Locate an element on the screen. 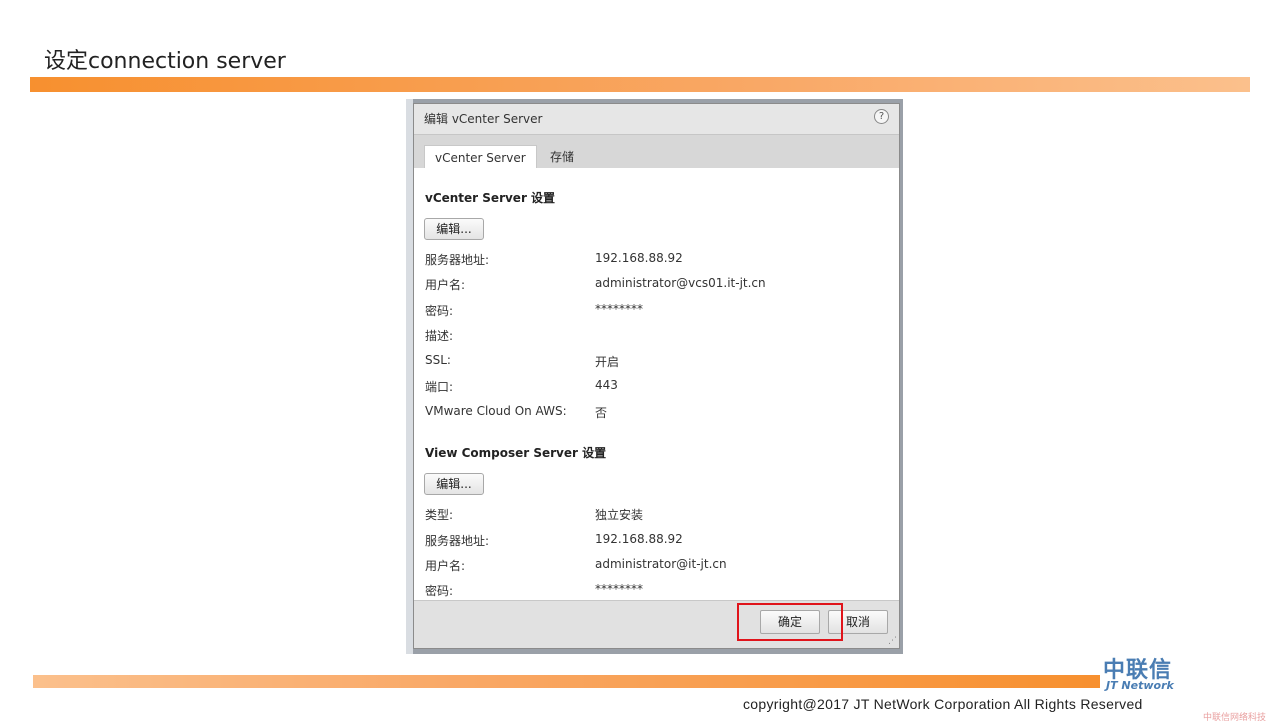  row-label: 端口: is located at coordinates (439, 387).